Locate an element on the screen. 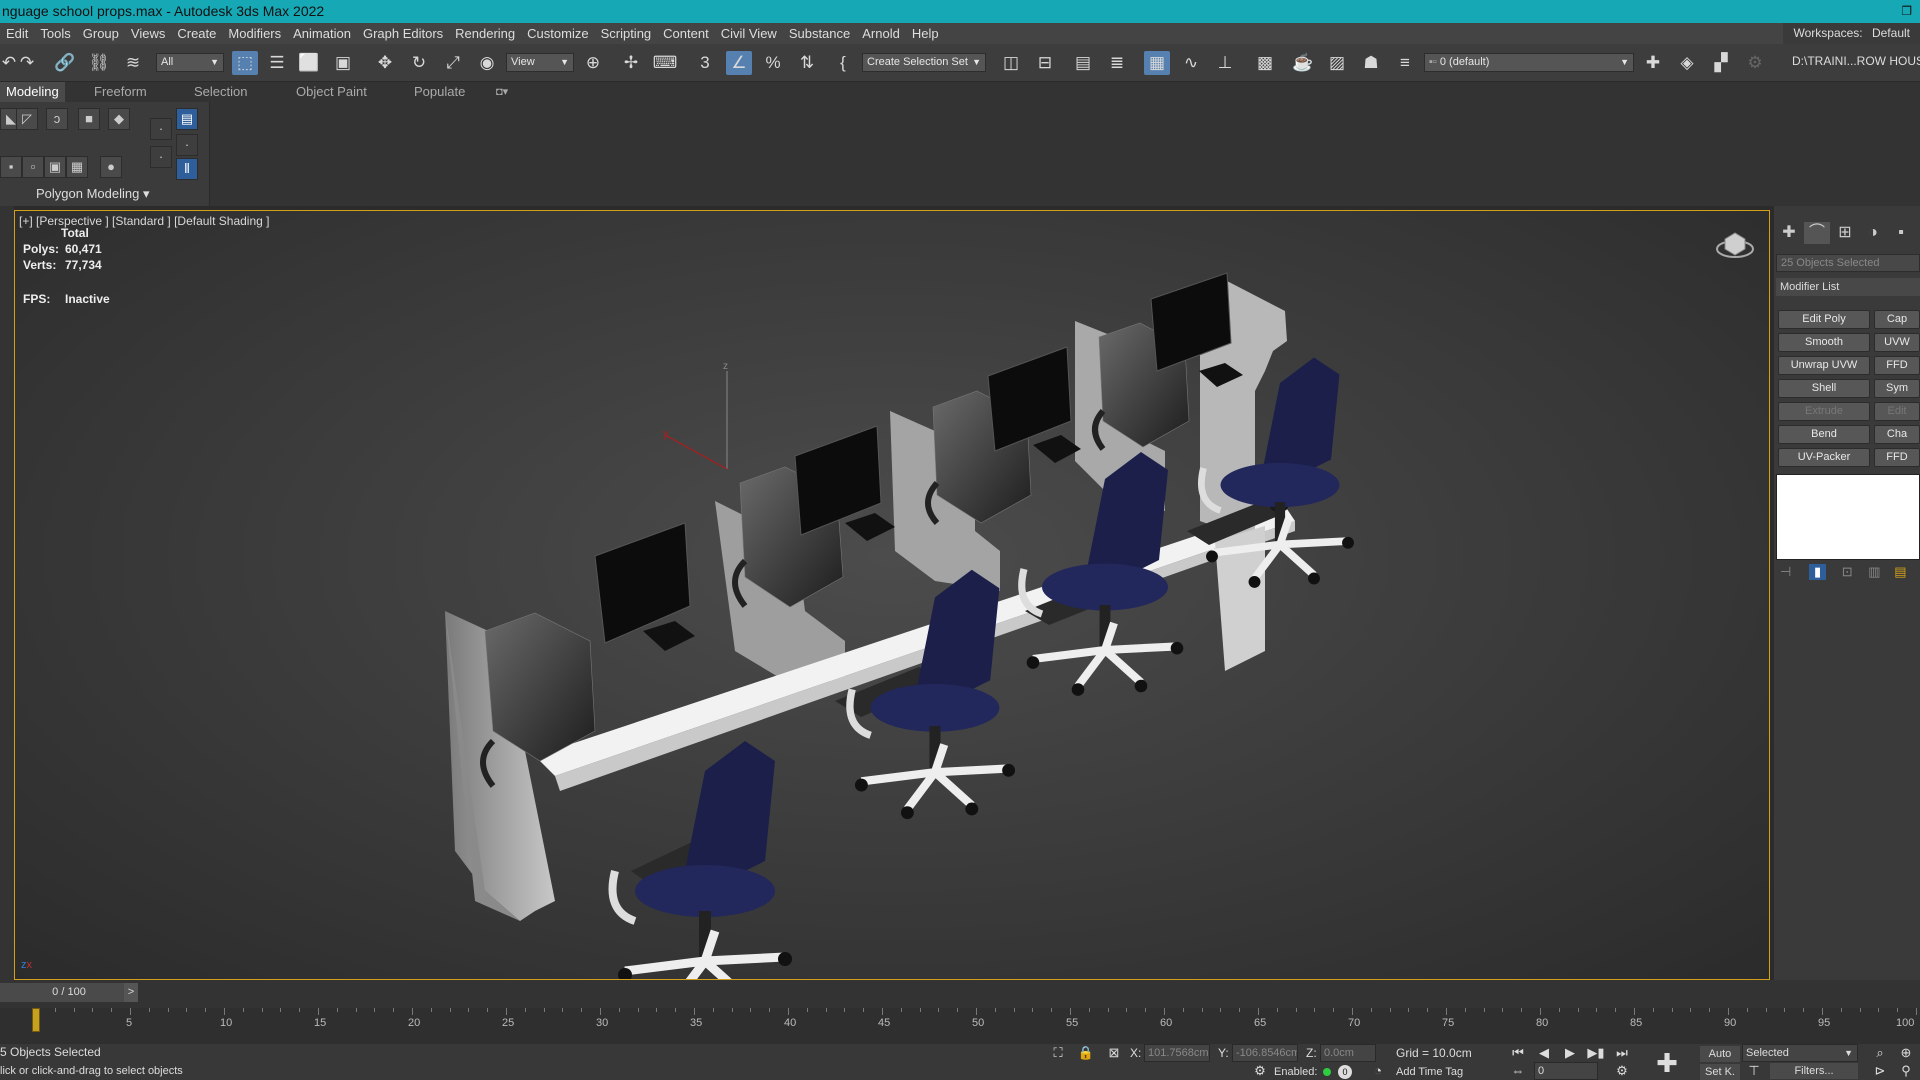  ribbon-options-icon: ◘▾ is located at coordinates (502, 92).